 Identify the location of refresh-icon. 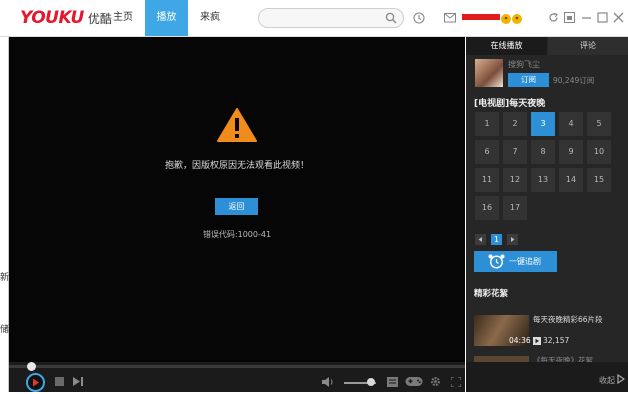
(553, 17).